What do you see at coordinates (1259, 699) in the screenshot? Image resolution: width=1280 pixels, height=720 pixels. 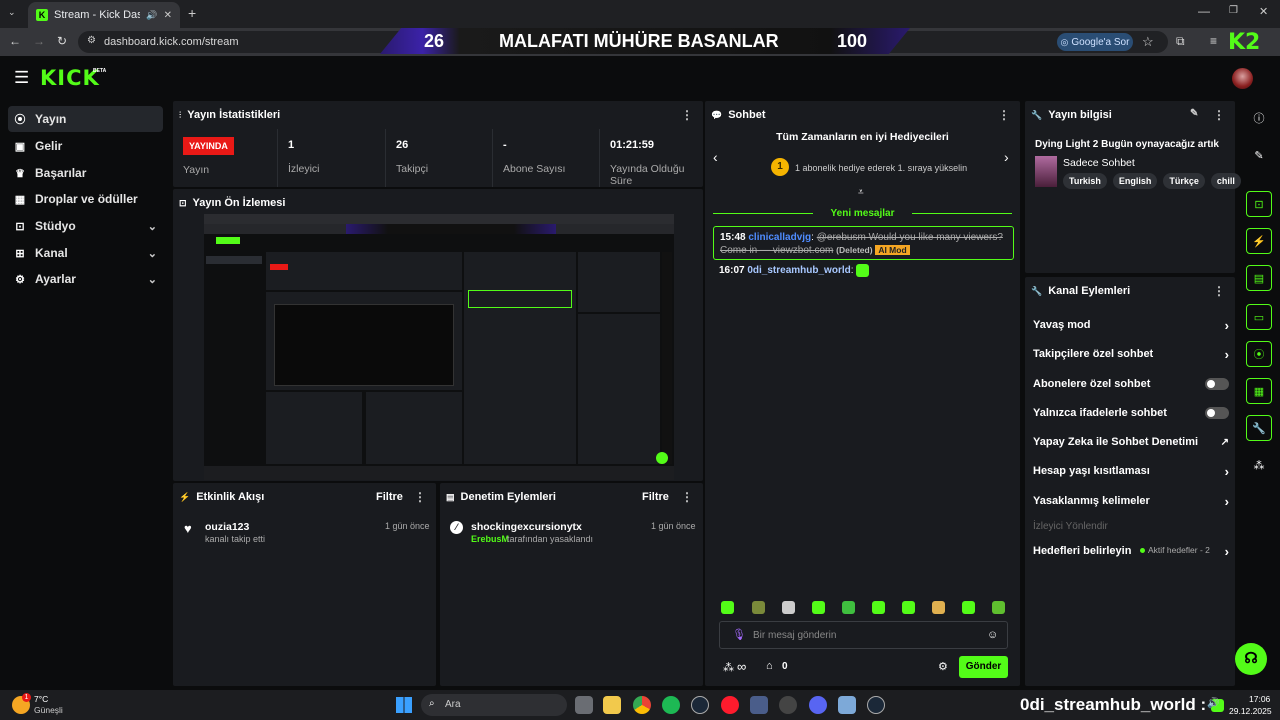 I see `clock-time: 17:06` at bounding box center [1259, 699].